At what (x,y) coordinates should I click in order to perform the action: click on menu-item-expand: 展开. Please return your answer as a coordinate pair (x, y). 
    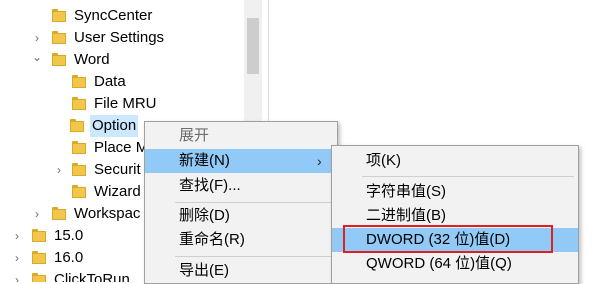
    Looking at the image, I should click on (241, 136).